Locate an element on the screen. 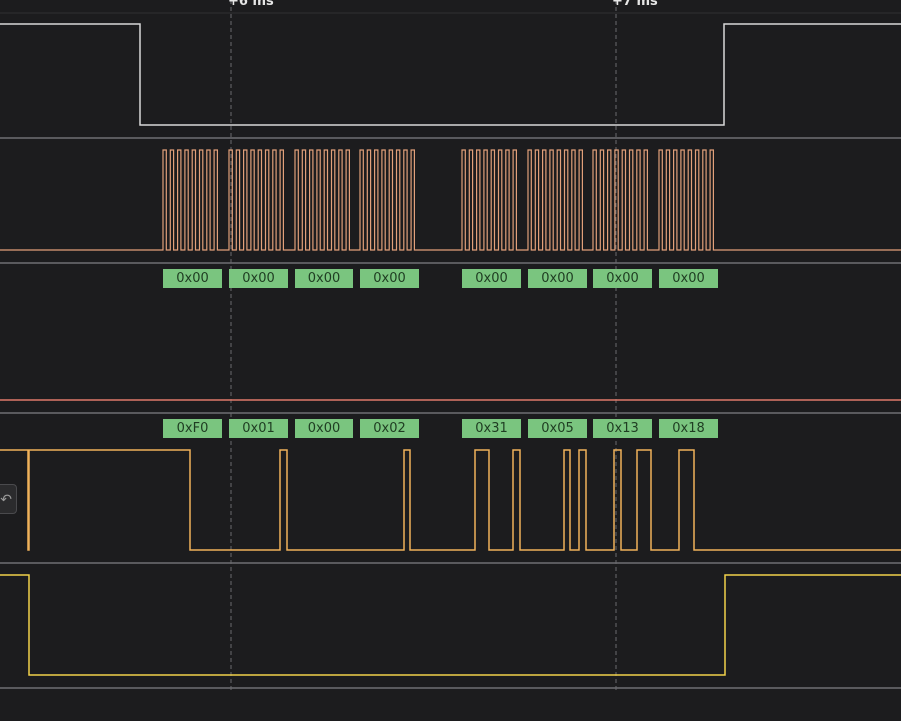 Image resolution: width=901 pixels, height=721 pixels. time-marker-6ms: +6 ms is located at coordinates (251, 4).